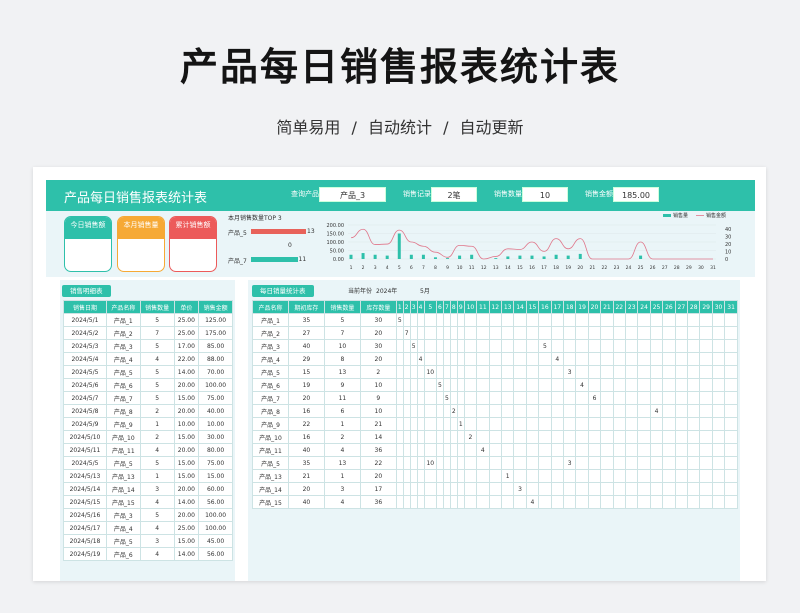 The width and height of the screenshot is (800, 613). Describe the element at coordinates (460, 424) in the screenshot. I see `day-cell: 1` at that location.